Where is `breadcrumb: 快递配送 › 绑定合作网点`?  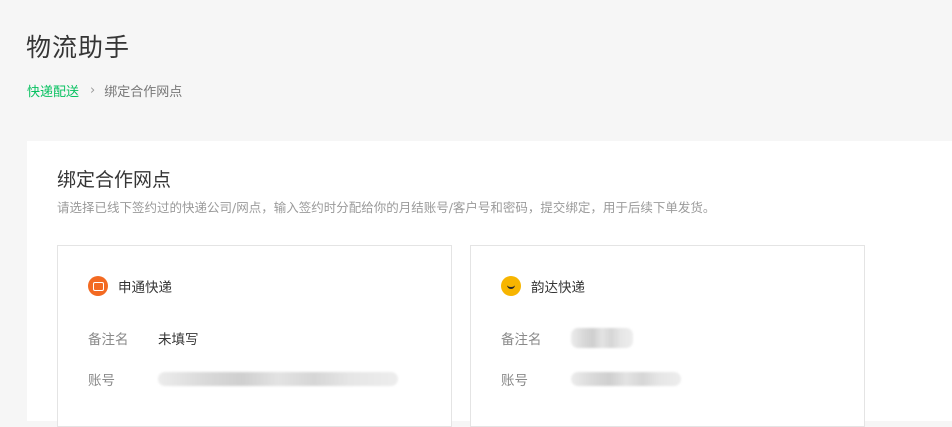
breadcrumb: 快递配送 › 绑定合作网点 is located at coordinates (104, 90).